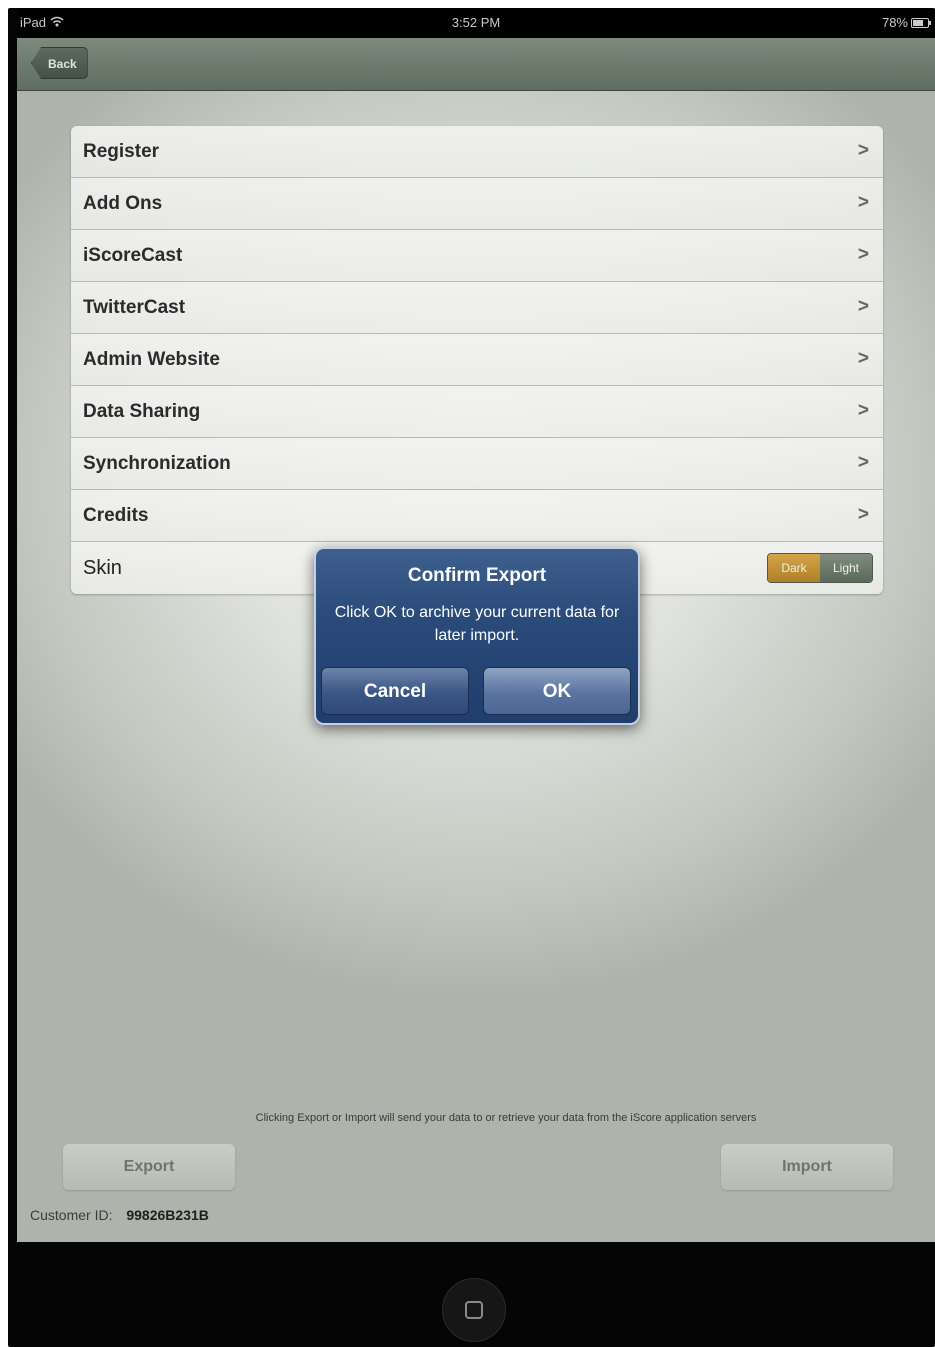 The width and height of the screenshot is (935, 1347). What do you see at coordinates (167, 1215) in the screenshot?
I see `customer-id-value: 99826B231B` at bounding box center [167, 1215].